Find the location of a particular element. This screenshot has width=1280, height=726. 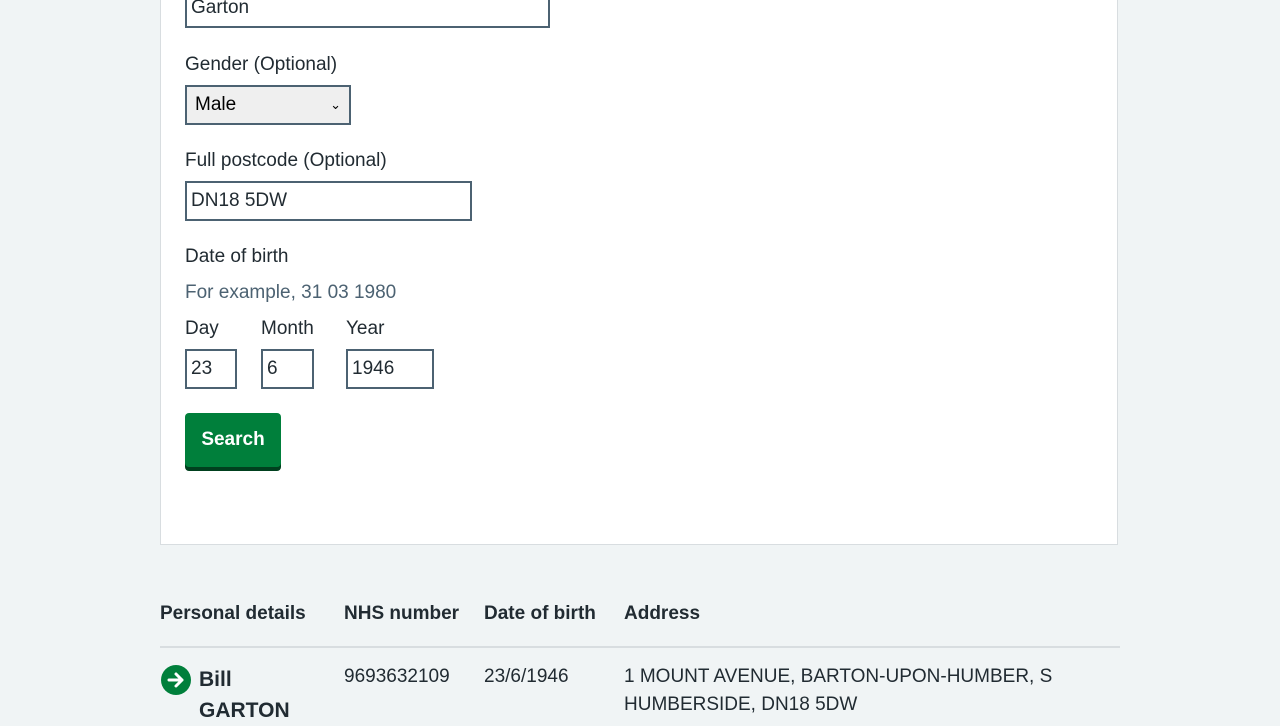

day-input: 23 is located at coordinates (211, 369).